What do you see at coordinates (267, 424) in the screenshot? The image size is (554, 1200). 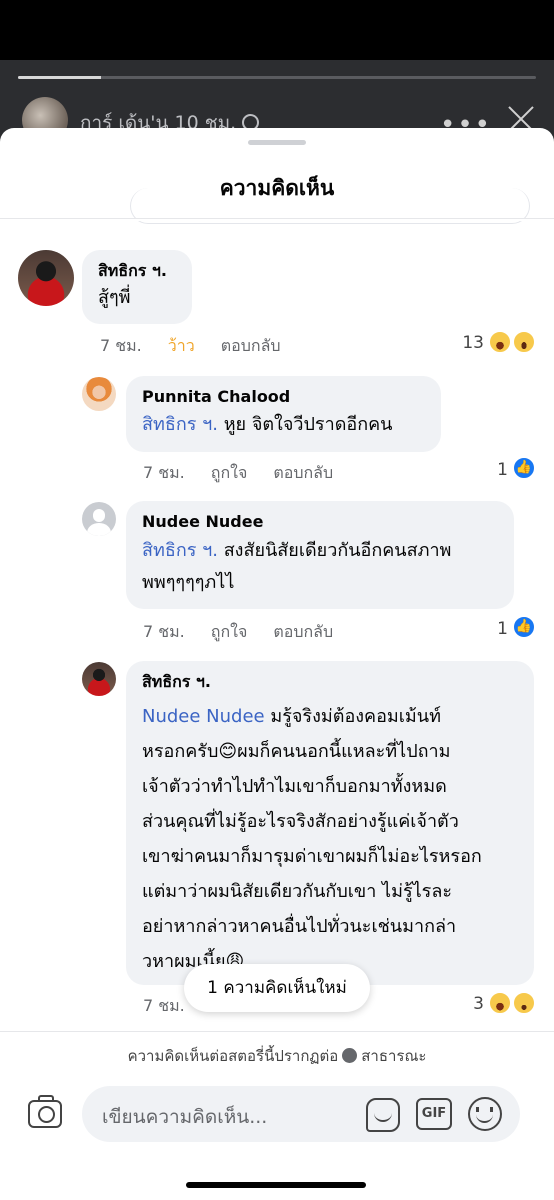 I see `reply-text: สิทธิกร ฯ. หูย จิตใจวีปราดอีกคน` at bounding box center [267, 424].